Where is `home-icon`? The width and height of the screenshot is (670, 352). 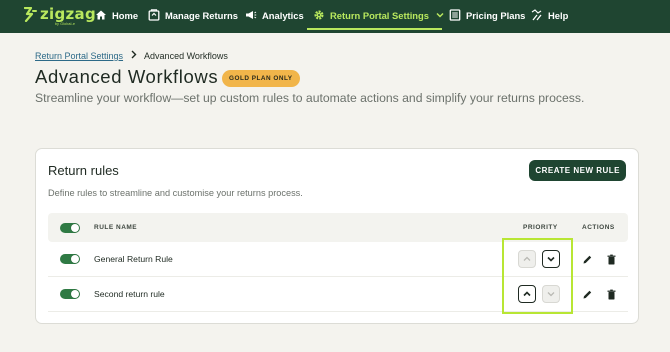
home-icon is located at coordinates (101, 15).